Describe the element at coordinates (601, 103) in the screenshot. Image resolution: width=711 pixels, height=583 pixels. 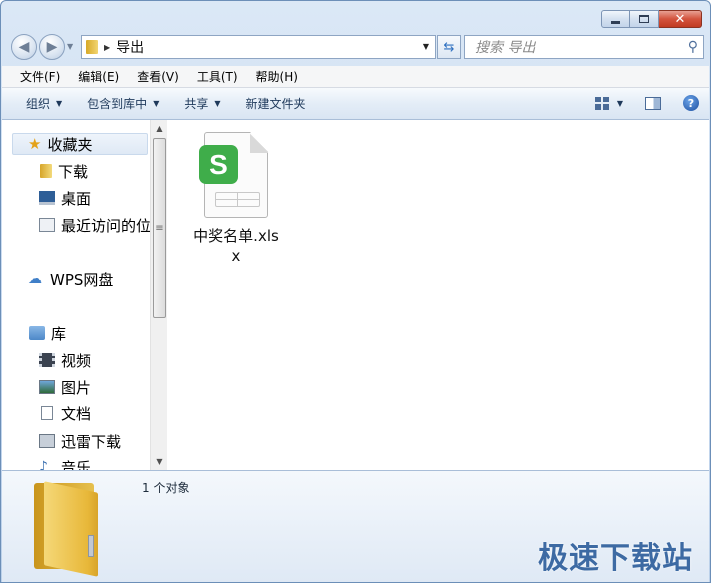
I see `change-view-icon` at that location.